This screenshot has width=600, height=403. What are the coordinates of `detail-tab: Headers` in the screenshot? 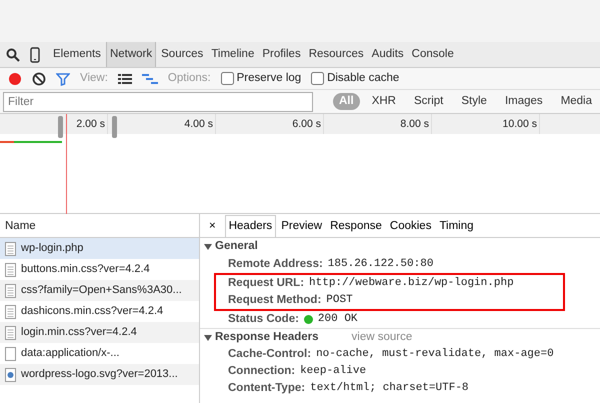 It's located at (250, 225).